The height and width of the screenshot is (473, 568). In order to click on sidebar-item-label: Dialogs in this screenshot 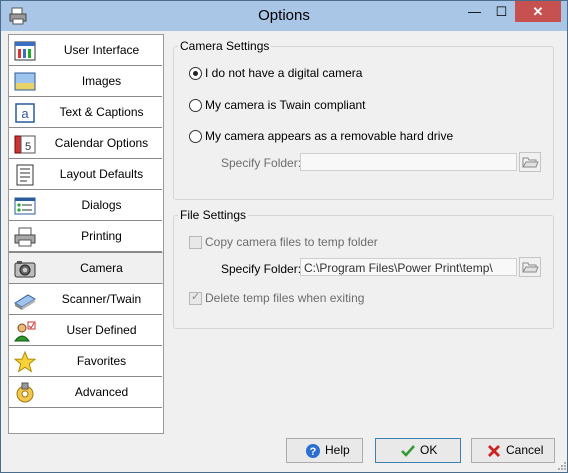, I will do `click(101, 205)`.